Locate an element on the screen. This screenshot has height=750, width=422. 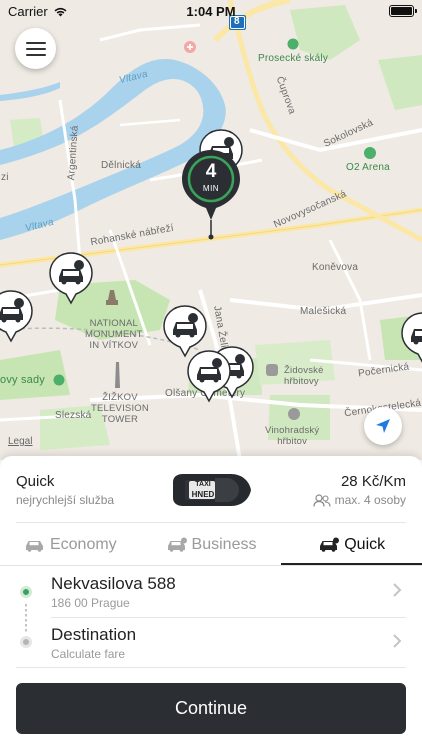
map-label-riegrovy-sady: ovy sady is located at coordinates (23, 380).